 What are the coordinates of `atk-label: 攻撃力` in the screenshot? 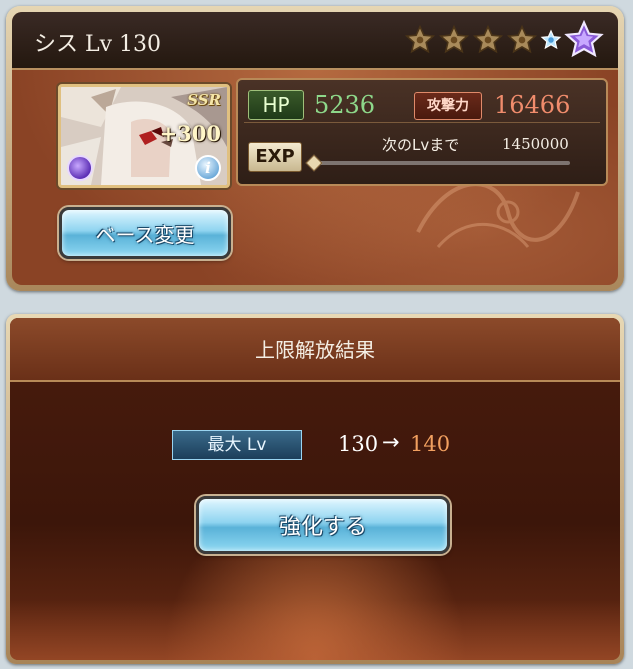 It's located at (448, 106).